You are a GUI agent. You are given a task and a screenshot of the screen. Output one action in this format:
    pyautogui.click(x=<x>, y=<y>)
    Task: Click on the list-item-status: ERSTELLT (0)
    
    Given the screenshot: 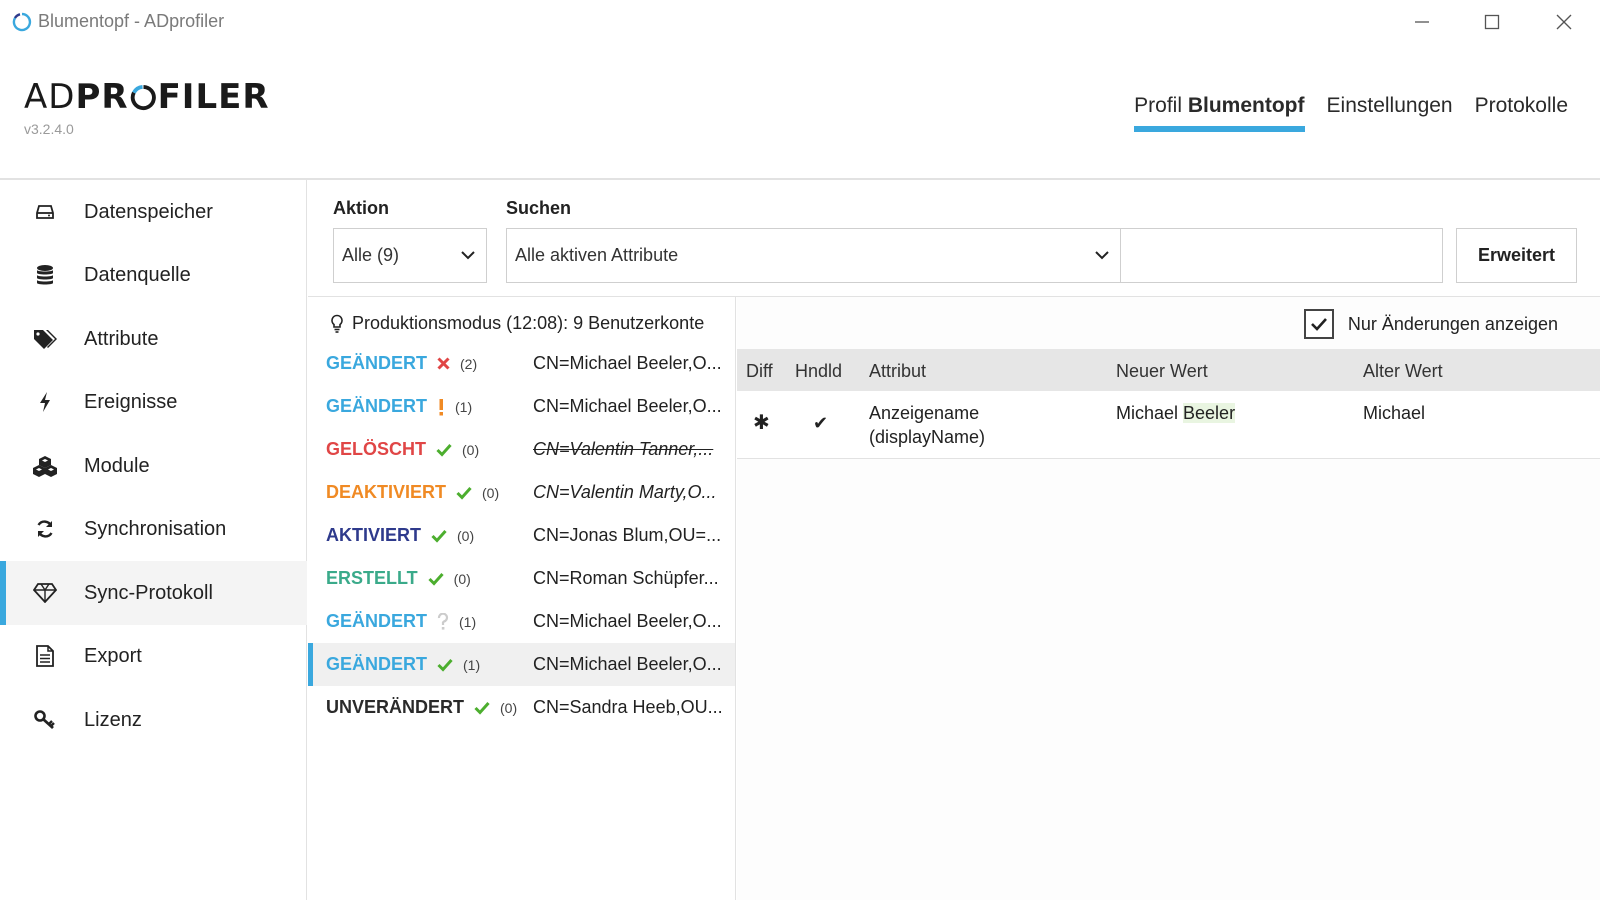 What is the action you would take?
    pyautogui.click(x=398, y=578)
    